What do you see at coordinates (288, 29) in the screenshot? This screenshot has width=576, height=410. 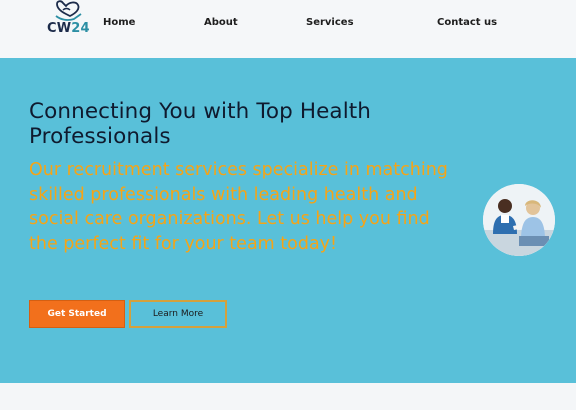 I see `navbar: CW24 Home About Services Contact us` at bounding box center [288, 29].